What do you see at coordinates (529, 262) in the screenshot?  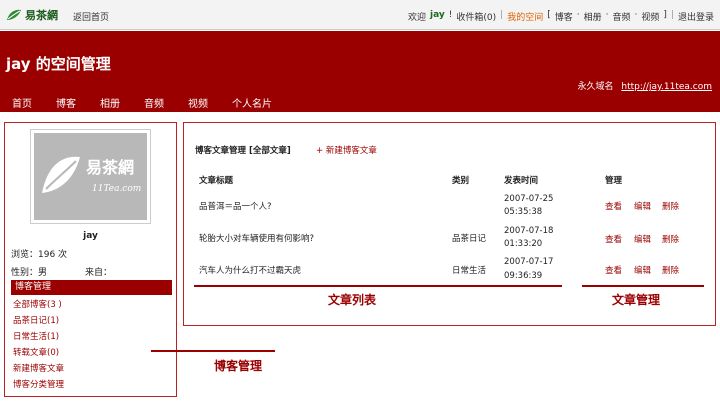 I see `article-date-3: 2007-07-17` at bounding box center [529, 262].